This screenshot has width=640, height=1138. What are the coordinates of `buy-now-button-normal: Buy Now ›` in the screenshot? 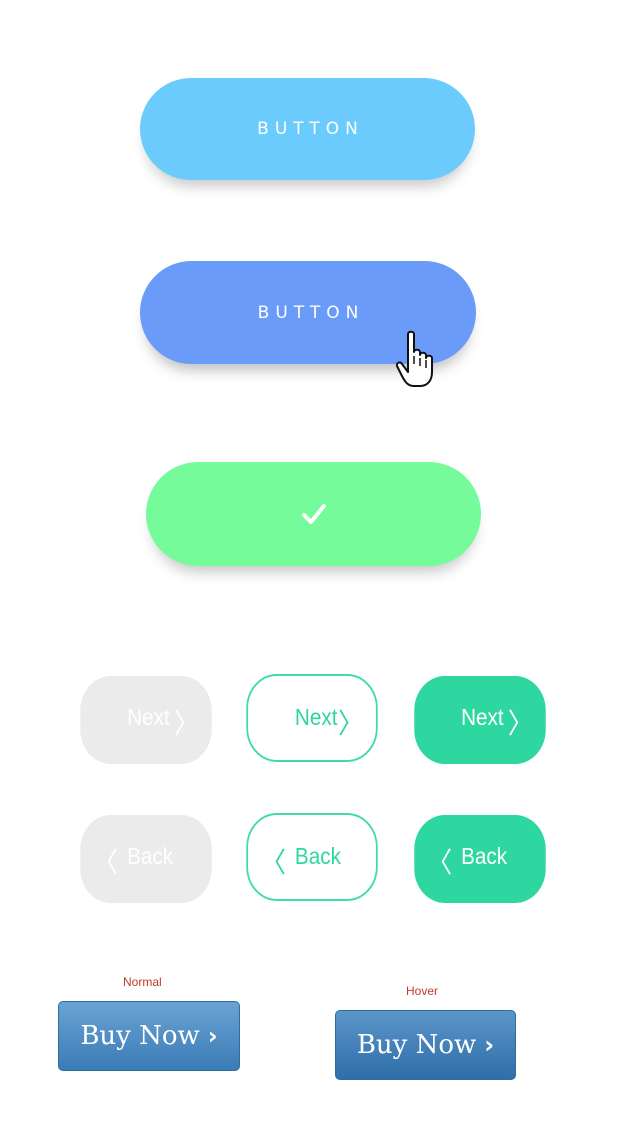 It's located at (149, 1036).